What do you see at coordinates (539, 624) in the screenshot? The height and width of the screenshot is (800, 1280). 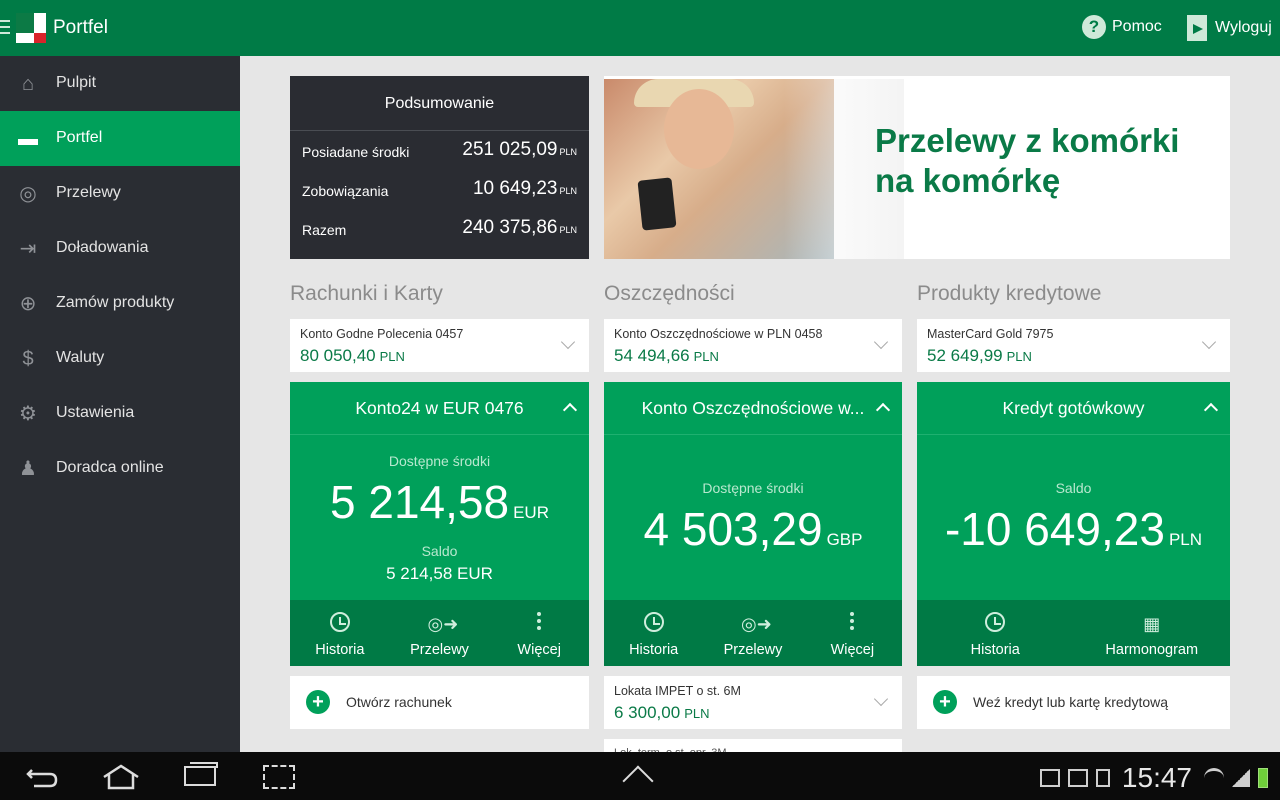 I see `more-icon` at bounding box center [539, 624].